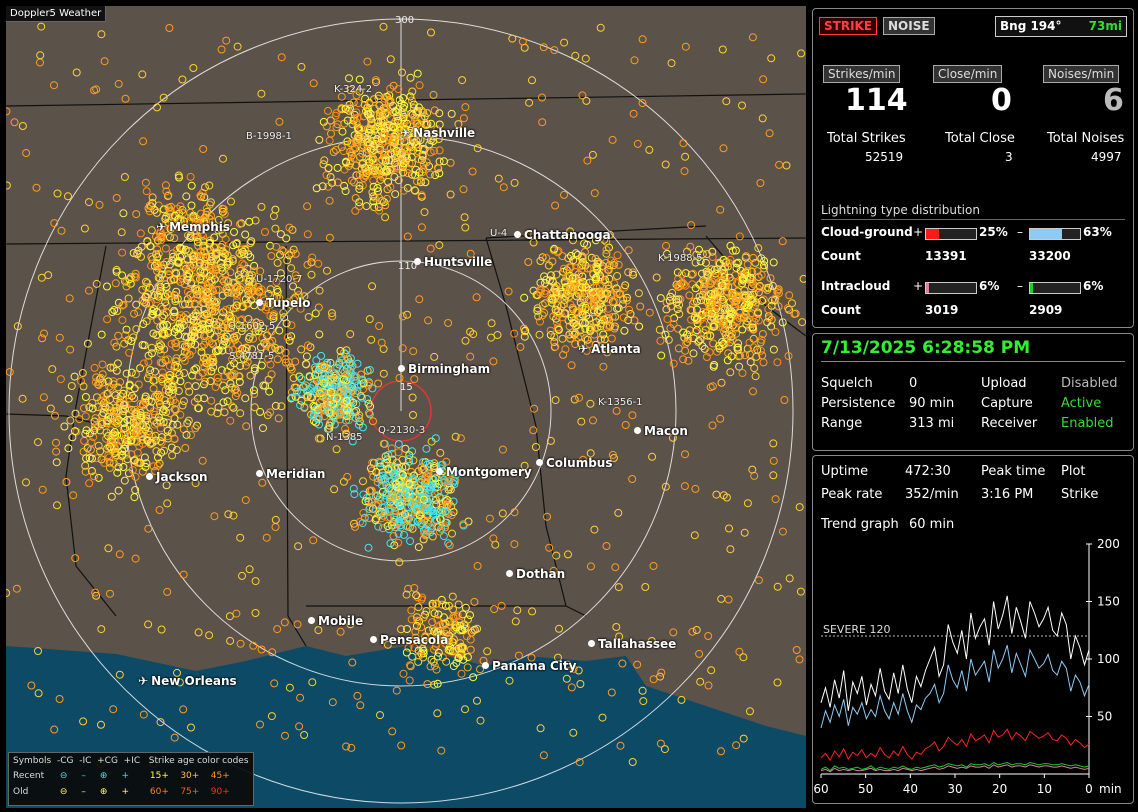 This screenshot has width=1138, height=812. I want to click on peak-rate-label: Peak rate, so click(852, 494).